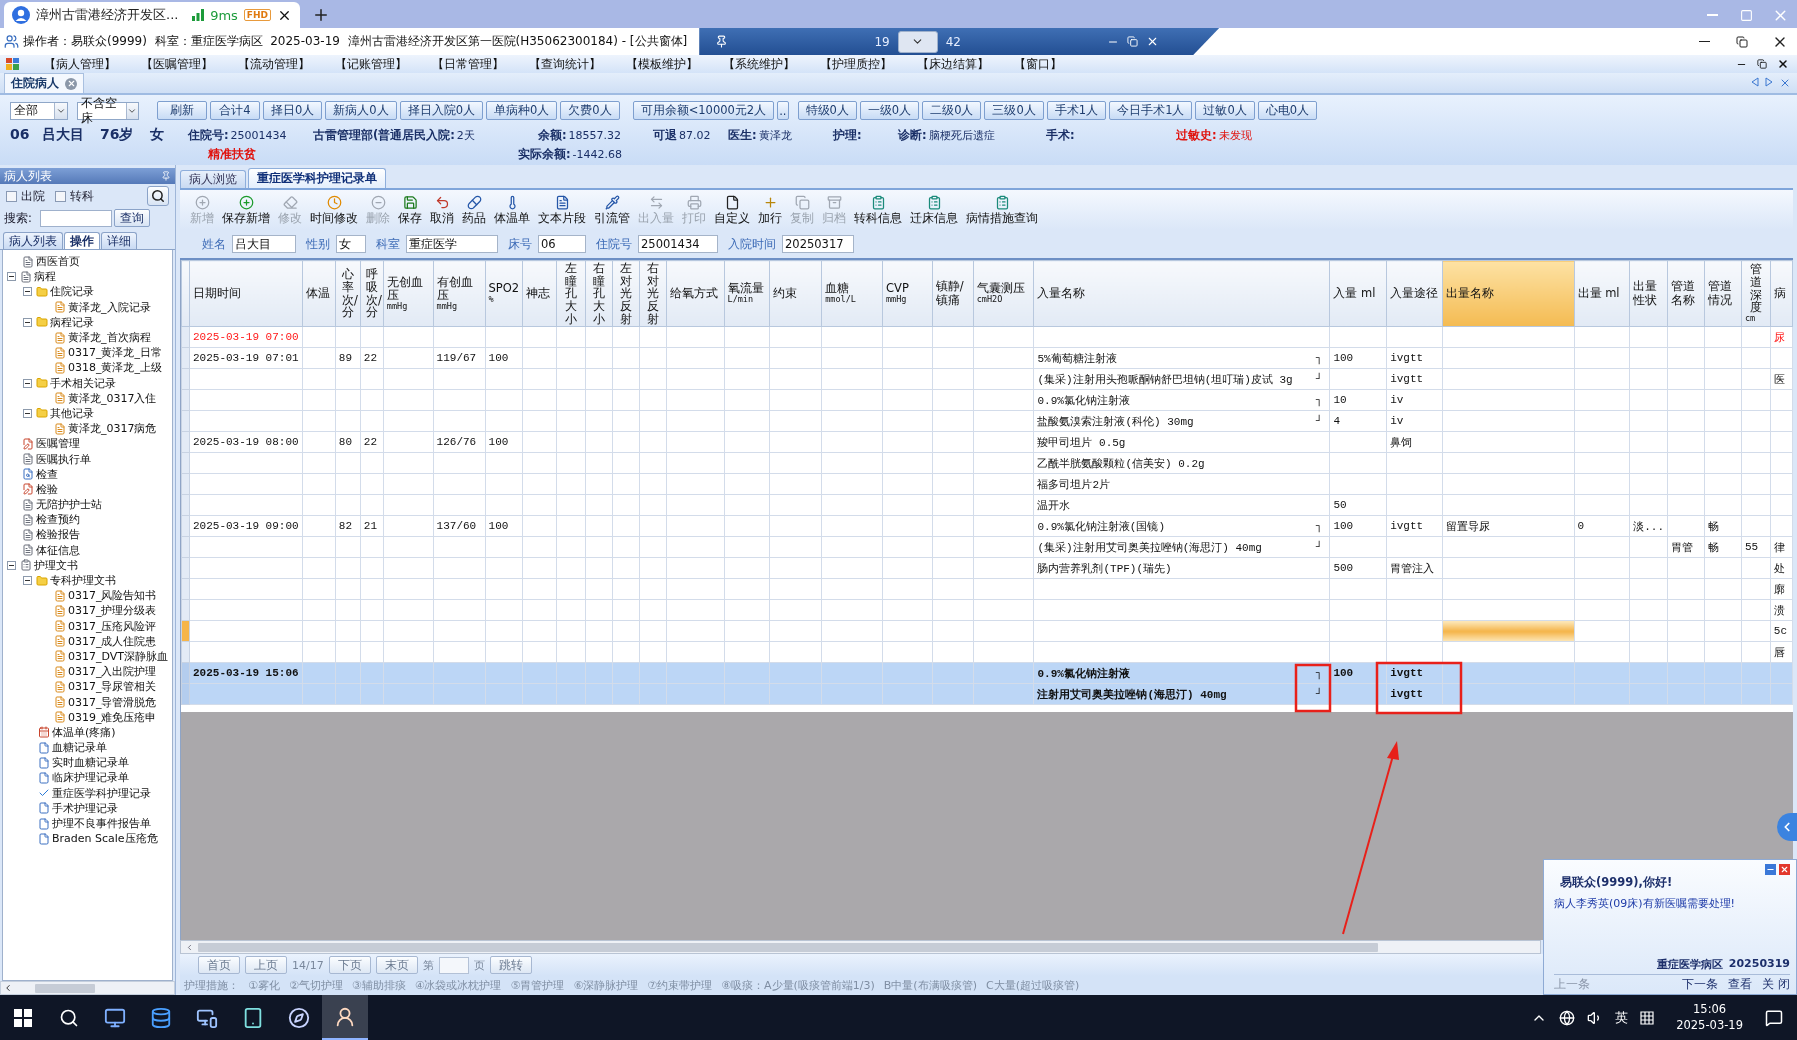 The width and height of the screenshot is (1797, 1040). I want to click on column-header: 约束, so click(795, 293).